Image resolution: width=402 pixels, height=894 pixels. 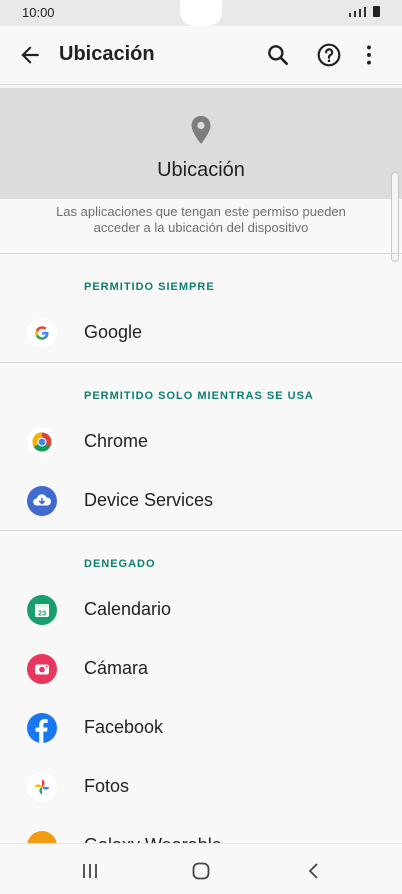 I want to click on chrome-icon, so click(x=42, y=442).